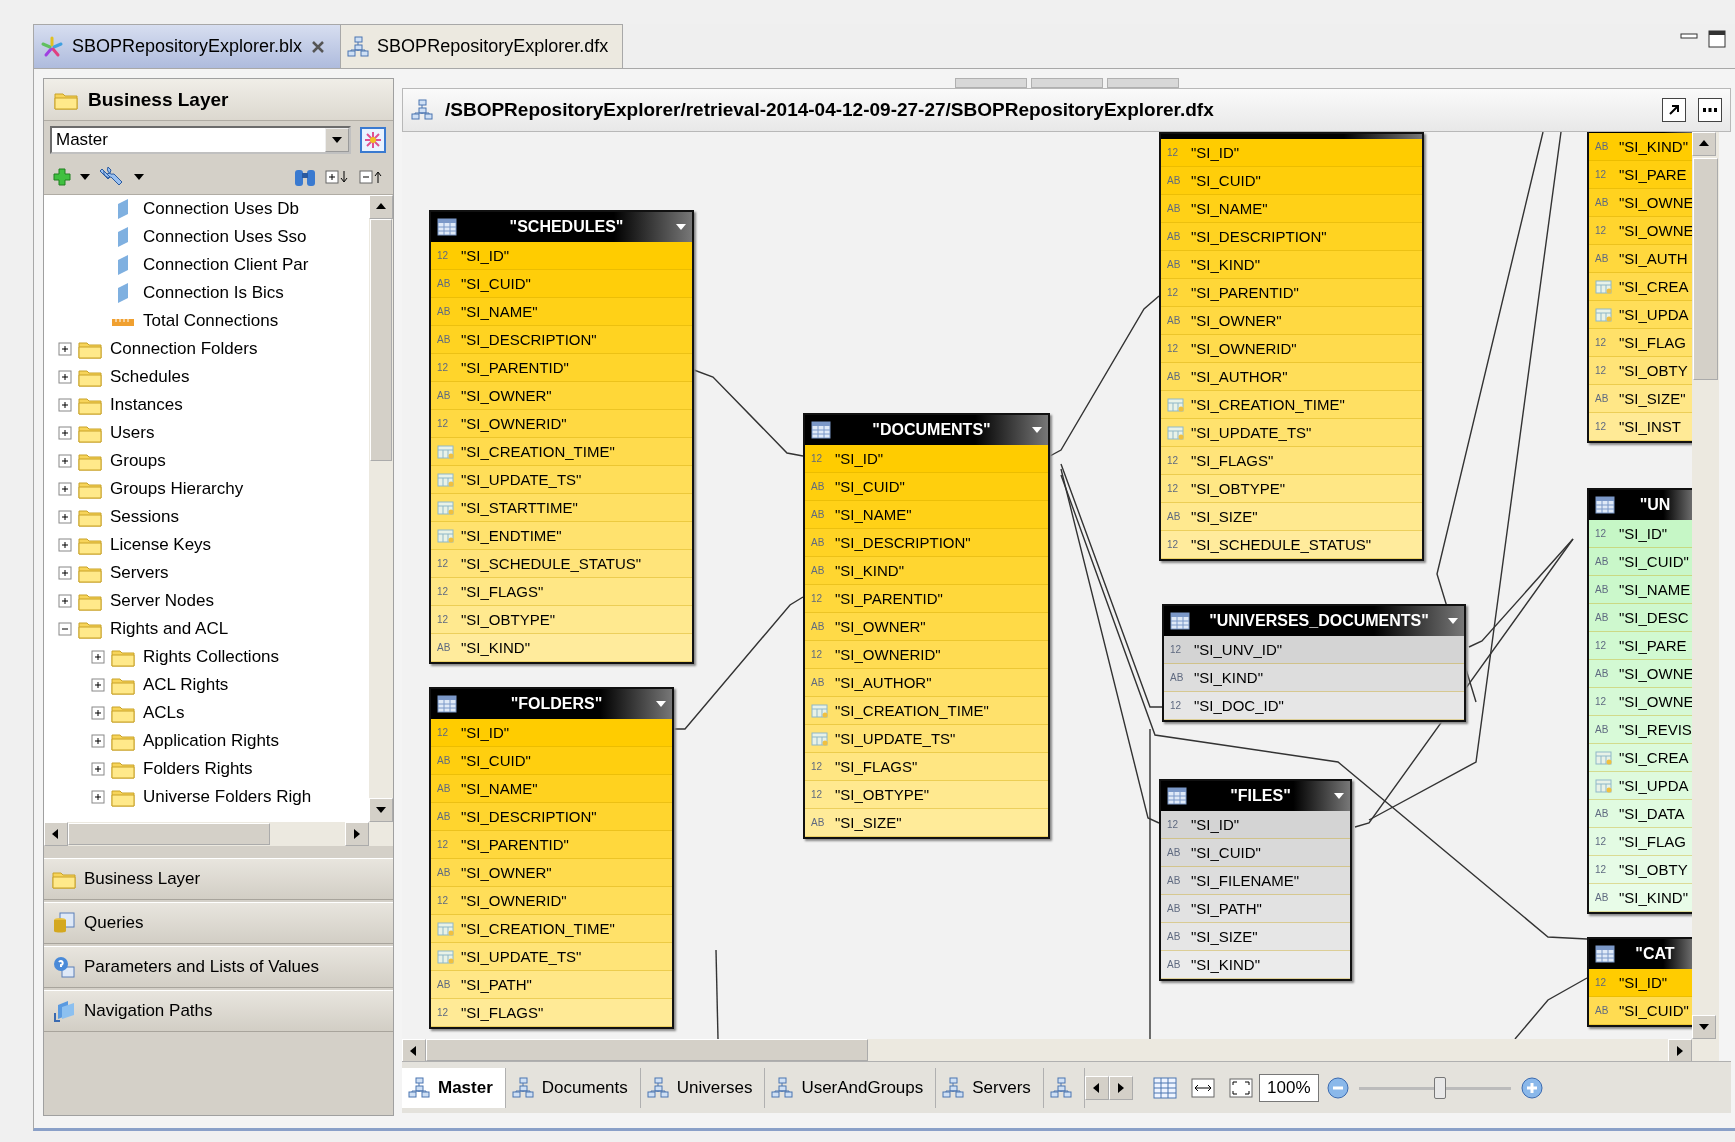  What do you see at coordinates (200, 140) in the screenshot?
I see `view-select: Master` at bounding box center [200, 140].